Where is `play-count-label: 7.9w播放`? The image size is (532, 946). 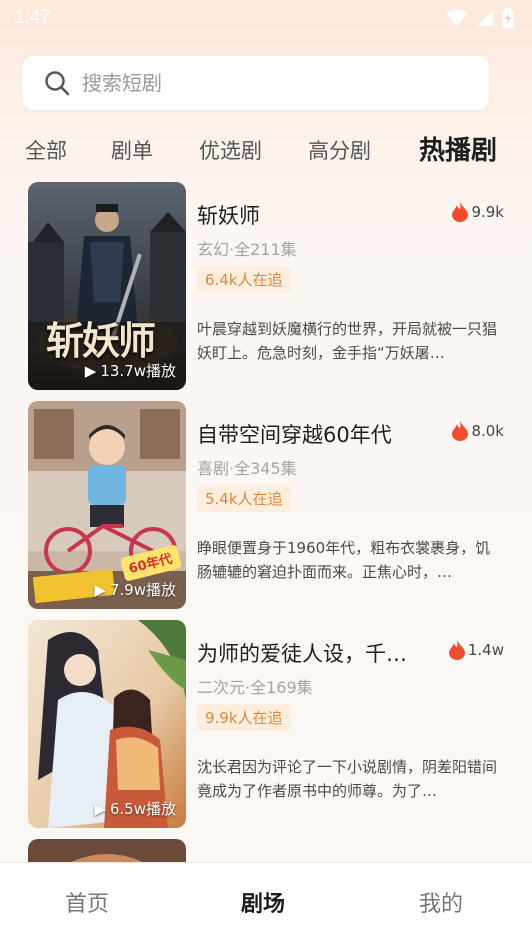
play-count-label: 7.9w播放 is located at coordinates (142, 590).